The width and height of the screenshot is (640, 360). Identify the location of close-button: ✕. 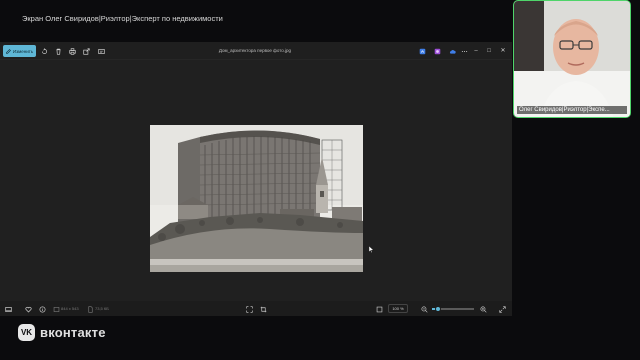
(503, 51).